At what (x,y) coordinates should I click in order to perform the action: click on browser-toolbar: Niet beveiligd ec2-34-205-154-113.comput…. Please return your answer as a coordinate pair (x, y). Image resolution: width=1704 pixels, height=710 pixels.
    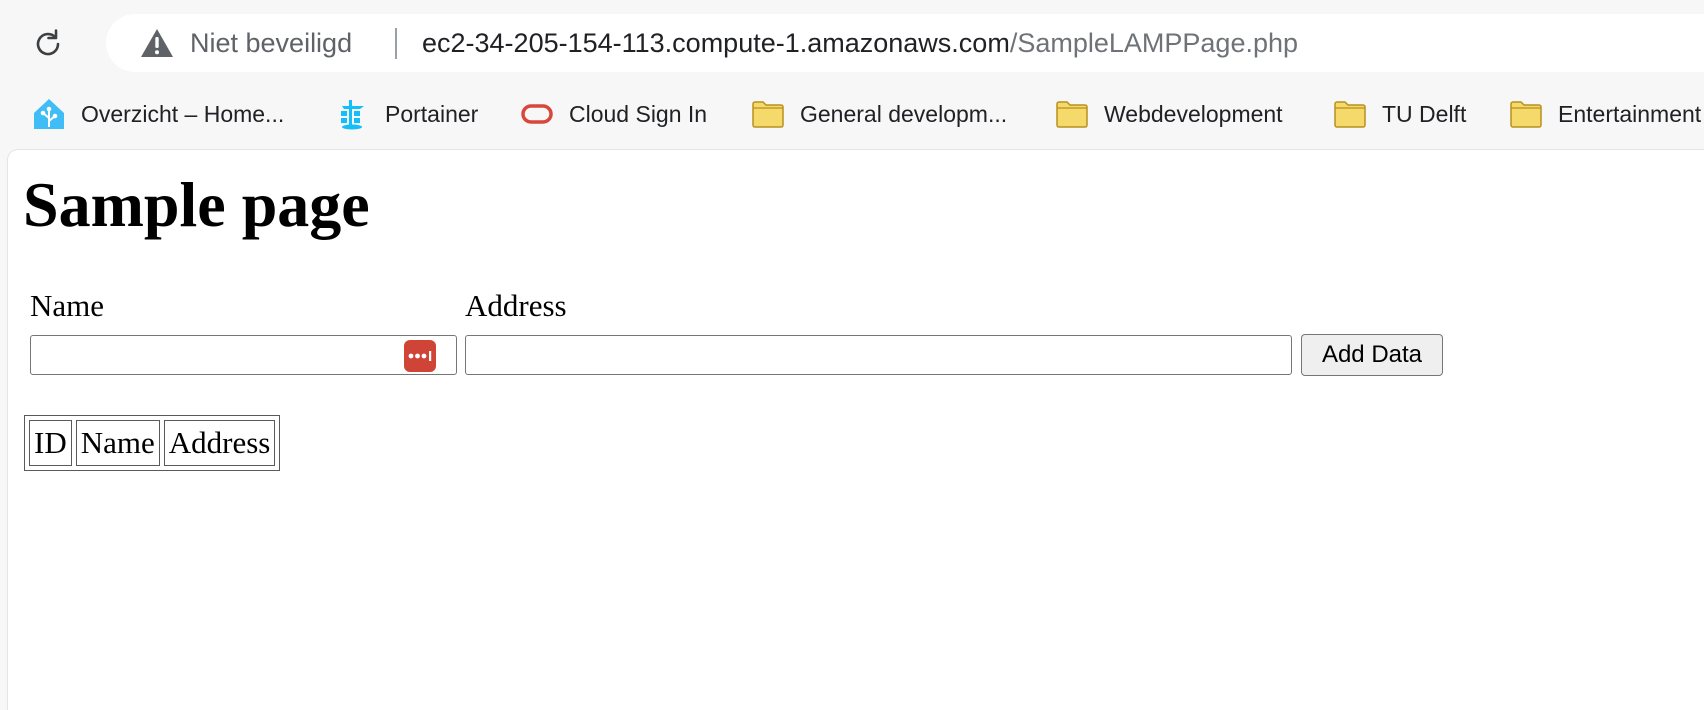
    Looking at the image, I should click on (852, 44).